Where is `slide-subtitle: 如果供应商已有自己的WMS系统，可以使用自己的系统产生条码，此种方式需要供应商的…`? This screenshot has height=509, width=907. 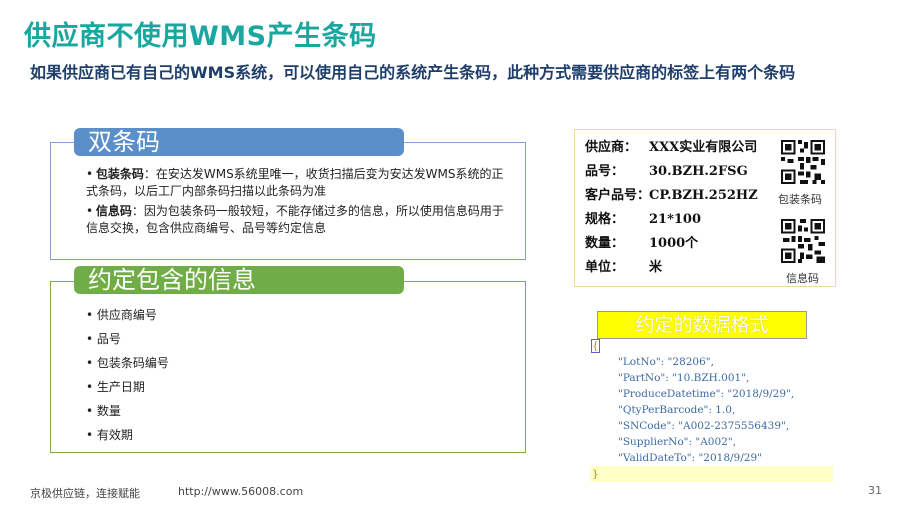 slide-subtitle: 如果供应商已有自己的WMS系统，可以使用自己的系统产生条码，此种方式需要供应商的… is located at coordinates (413, 72).